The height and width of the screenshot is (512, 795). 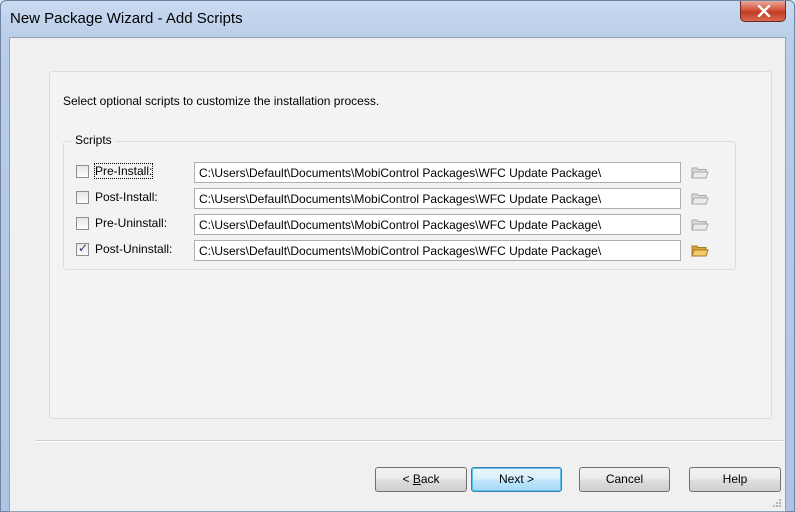 I want to click on help-button: Help, so click(x=735, y=479).